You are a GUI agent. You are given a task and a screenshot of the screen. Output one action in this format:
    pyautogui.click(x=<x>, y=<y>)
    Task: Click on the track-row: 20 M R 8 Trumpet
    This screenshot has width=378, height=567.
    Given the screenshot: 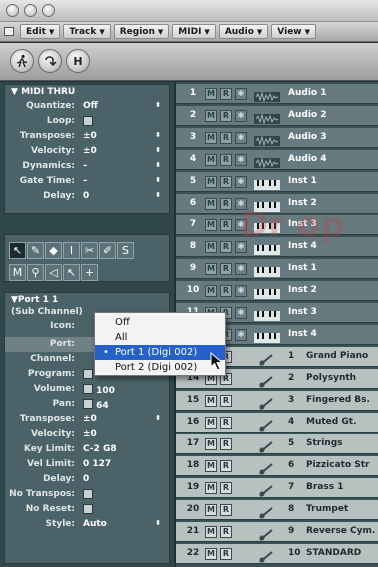 What is the action you would take?
    pyautogui.click(x=277, y=510)
    